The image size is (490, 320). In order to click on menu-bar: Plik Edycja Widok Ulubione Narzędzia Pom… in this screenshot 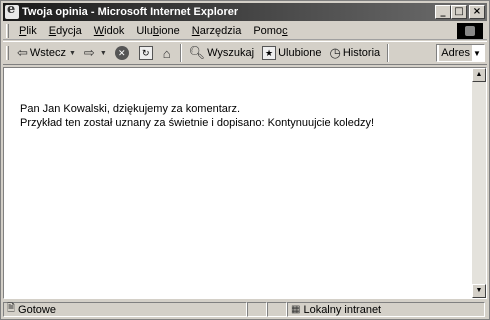, I will do `click(245, 31)`.